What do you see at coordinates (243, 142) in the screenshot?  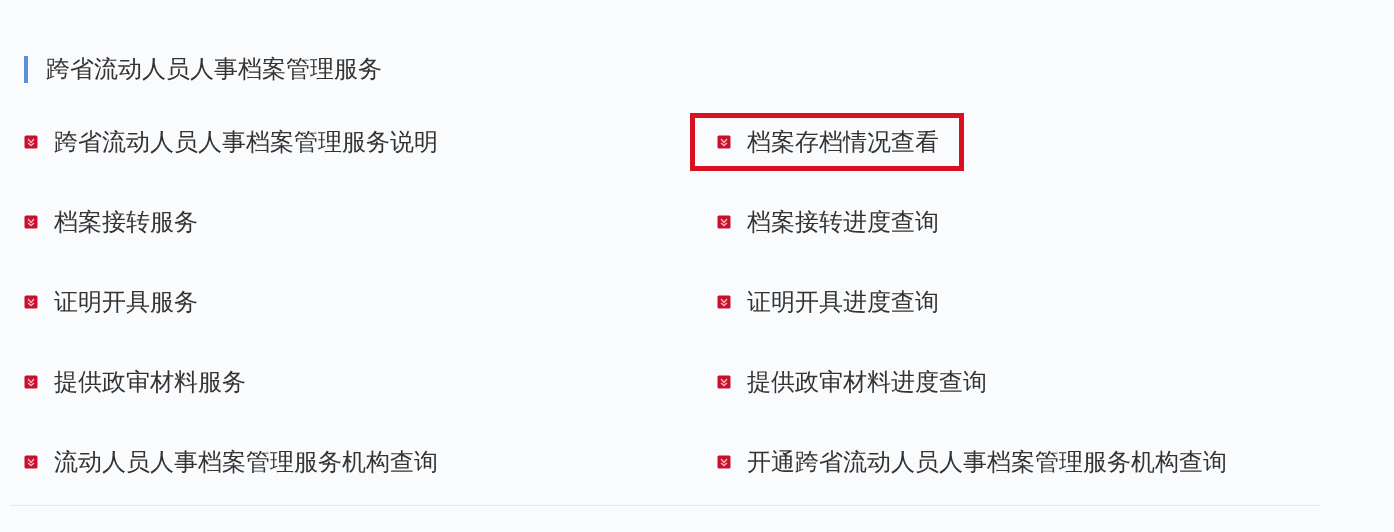 I see `service-link: 跨省流动人员人事档案管理服务说明` at bounding box center [243, 142].